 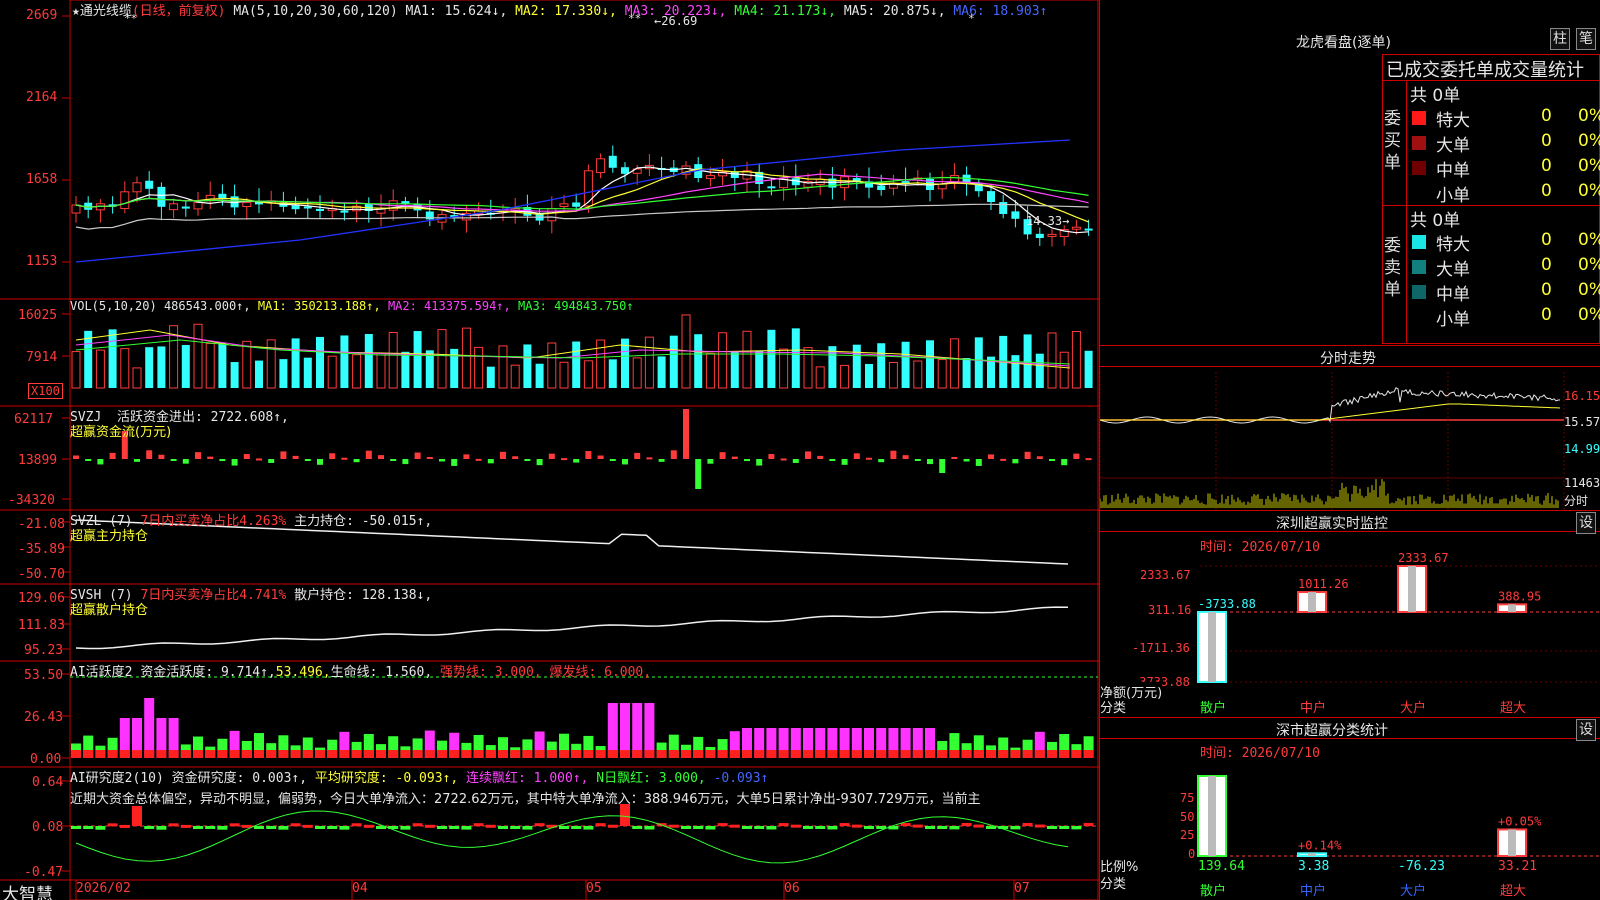 What do you see at coordinates (38, 460) in the screenshot?
I see `svzj-tick-2: 13899` at bounding box center [38, 460].